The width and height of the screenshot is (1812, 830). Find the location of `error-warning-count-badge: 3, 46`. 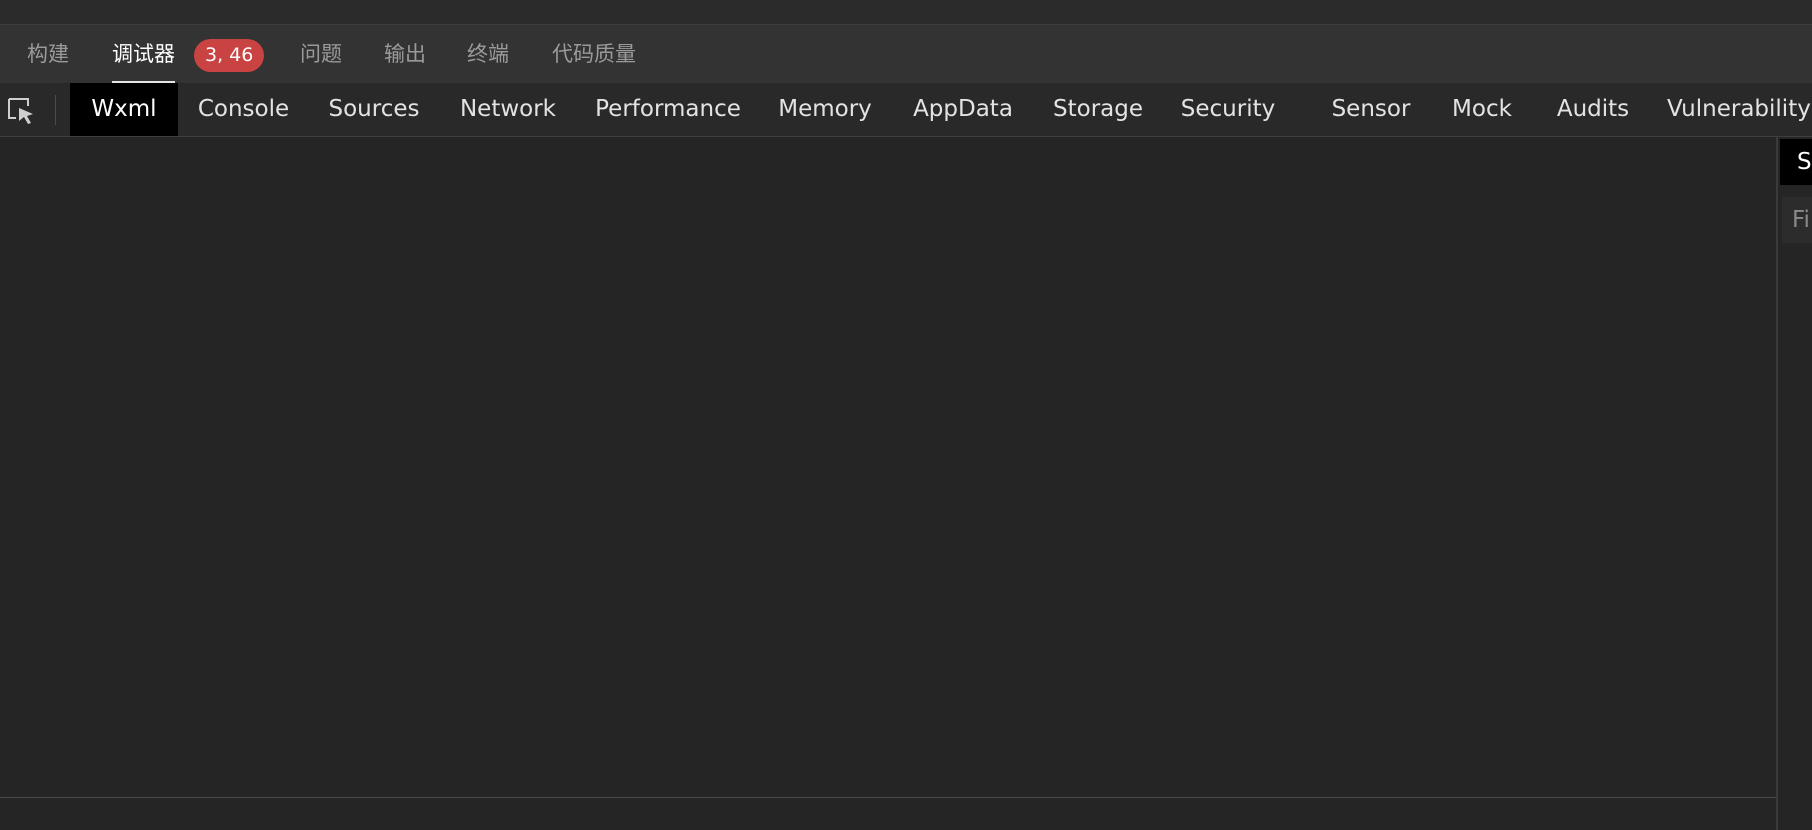

error-warning-count-badge: 3, 46 is located at coordinates (229, 55).